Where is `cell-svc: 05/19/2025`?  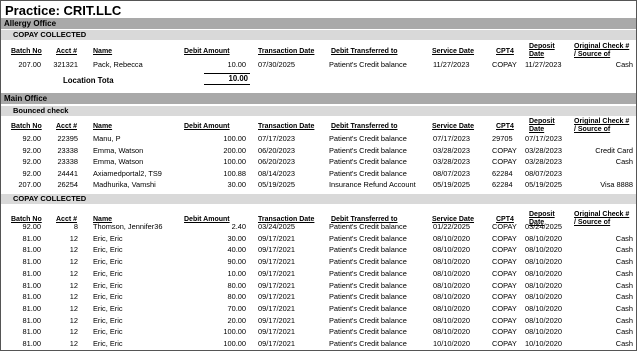 cell-svc: 05/19/2025 is located at coordinates (451, 184).